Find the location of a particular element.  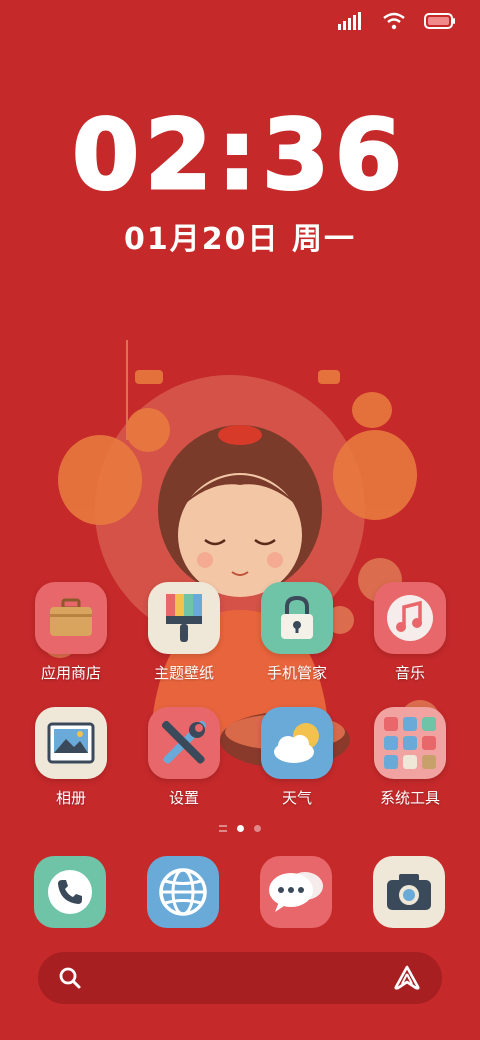

dock-messages is located at coordinates (296, 892).